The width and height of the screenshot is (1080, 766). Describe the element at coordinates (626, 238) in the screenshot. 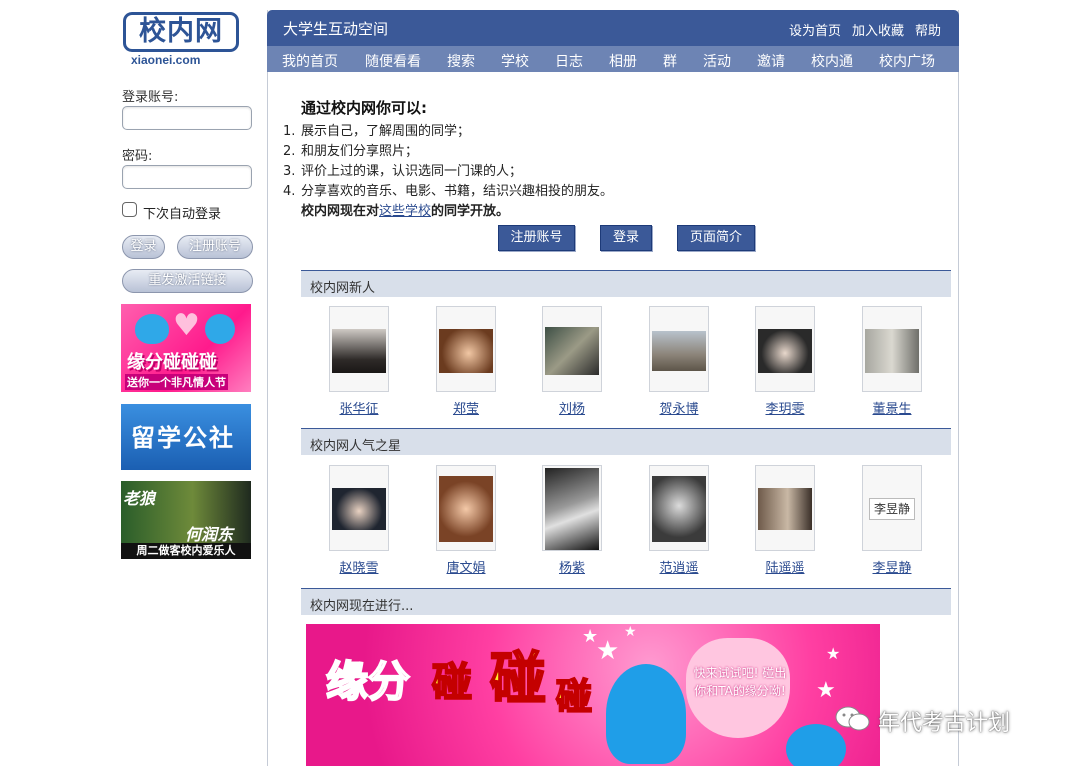

I see `login-main-button: 登录` at that location.